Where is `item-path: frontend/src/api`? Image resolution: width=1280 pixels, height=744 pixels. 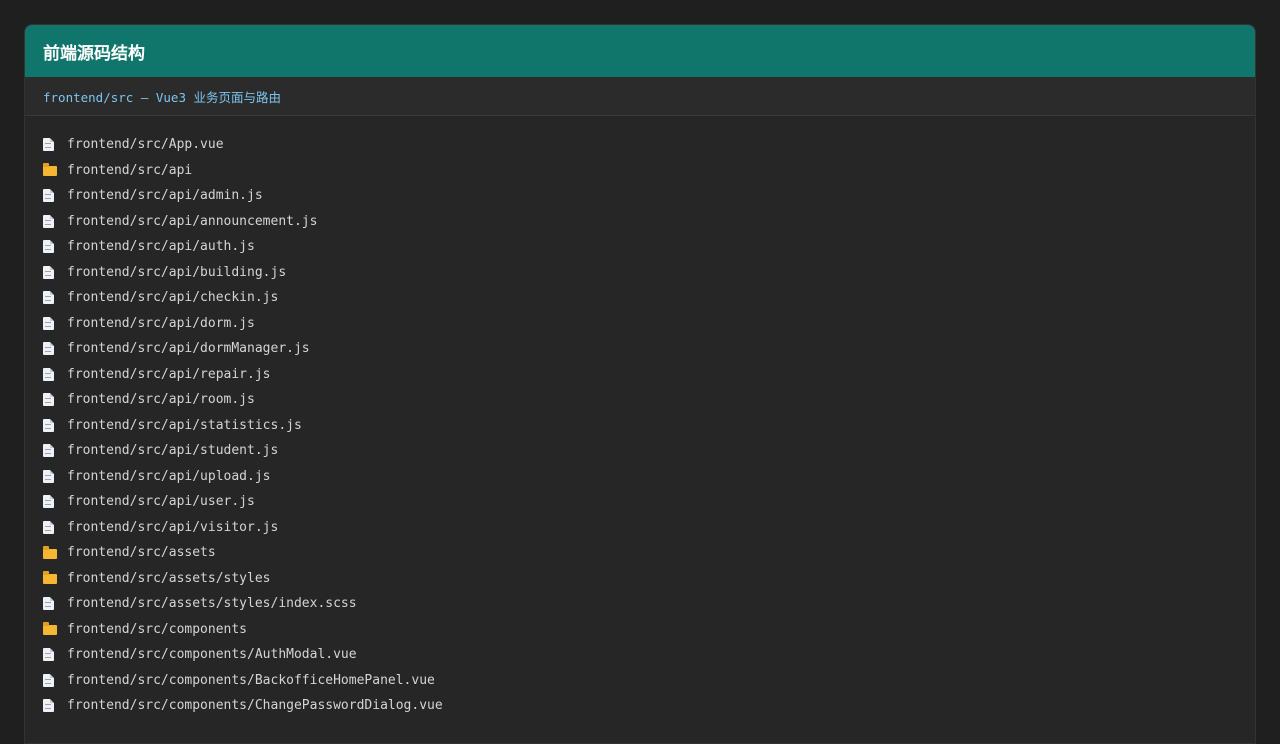
item-path: frontend/src/api is located at coordinates (130, 170).